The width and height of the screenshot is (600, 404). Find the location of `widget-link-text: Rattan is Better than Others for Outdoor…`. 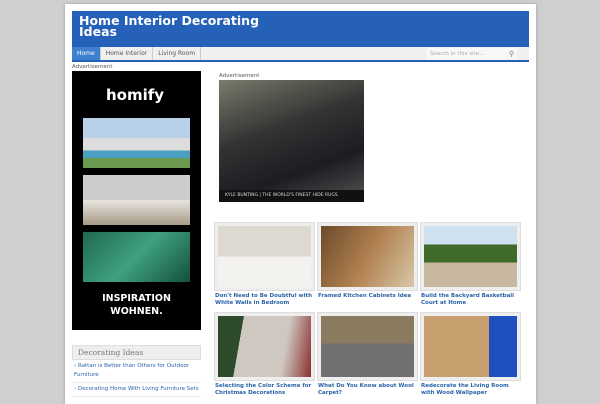

widget-link-text: Rattan is Better than Others for Outdoor… is located at coordinates (131, 370).